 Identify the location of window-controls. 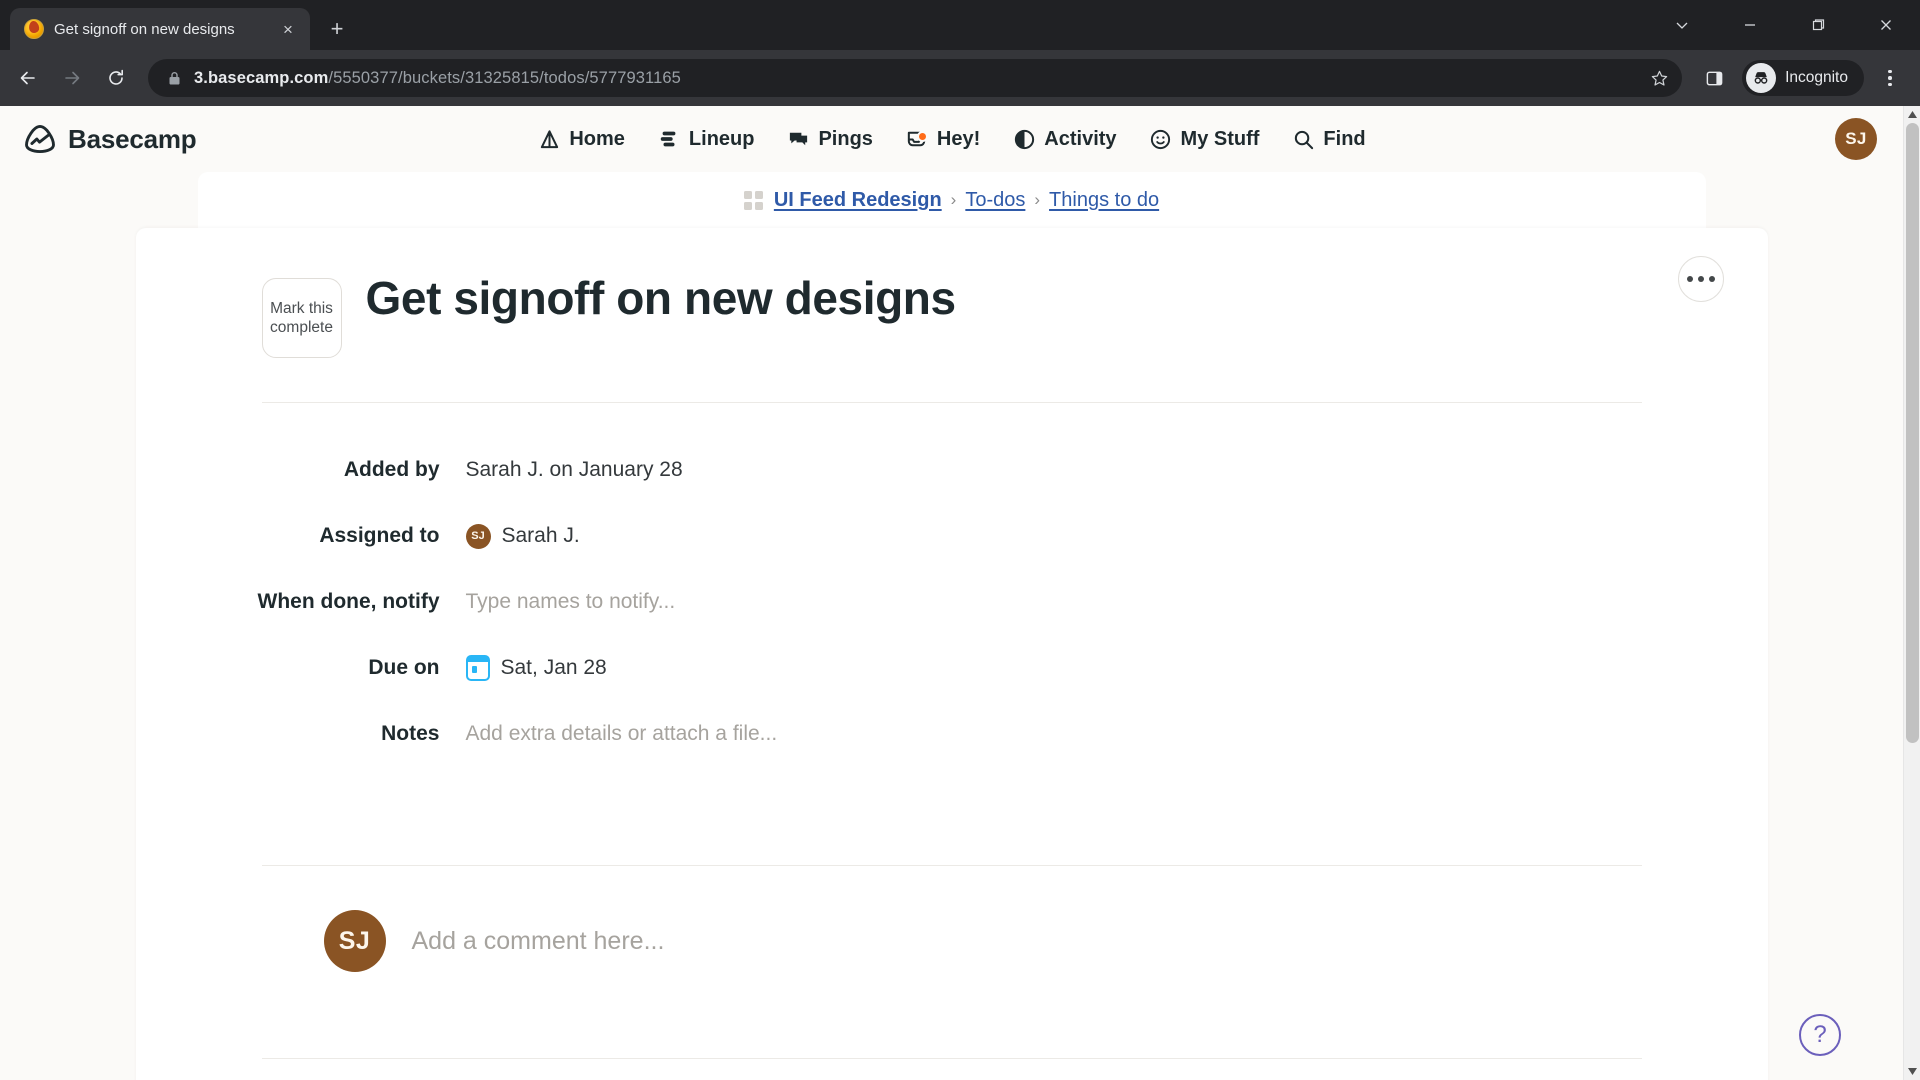
(1784, 25).